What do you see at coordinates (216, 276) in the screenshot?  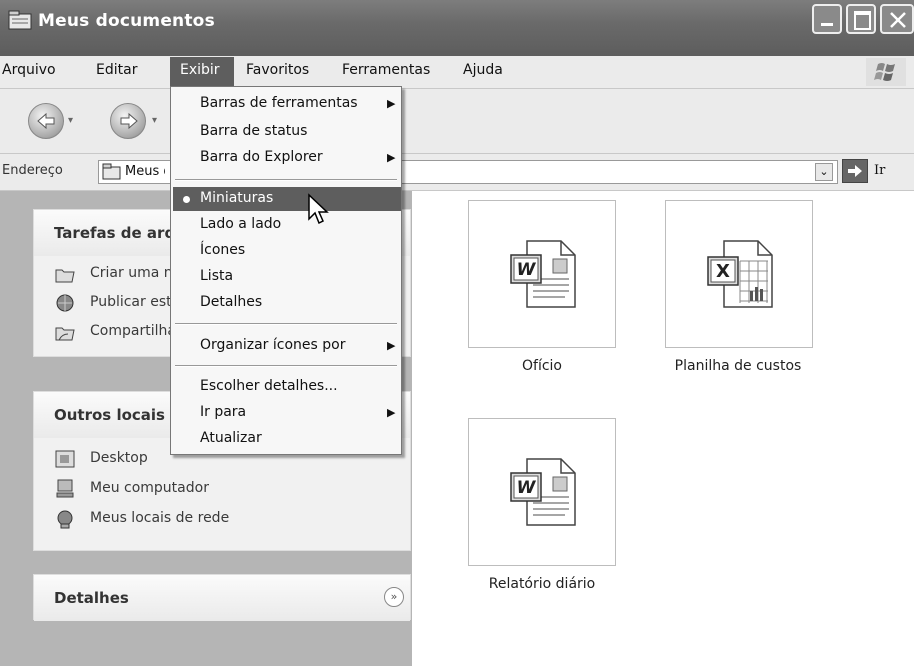 I see `menu-item-list: Lista` at bounding box center [216, 276].